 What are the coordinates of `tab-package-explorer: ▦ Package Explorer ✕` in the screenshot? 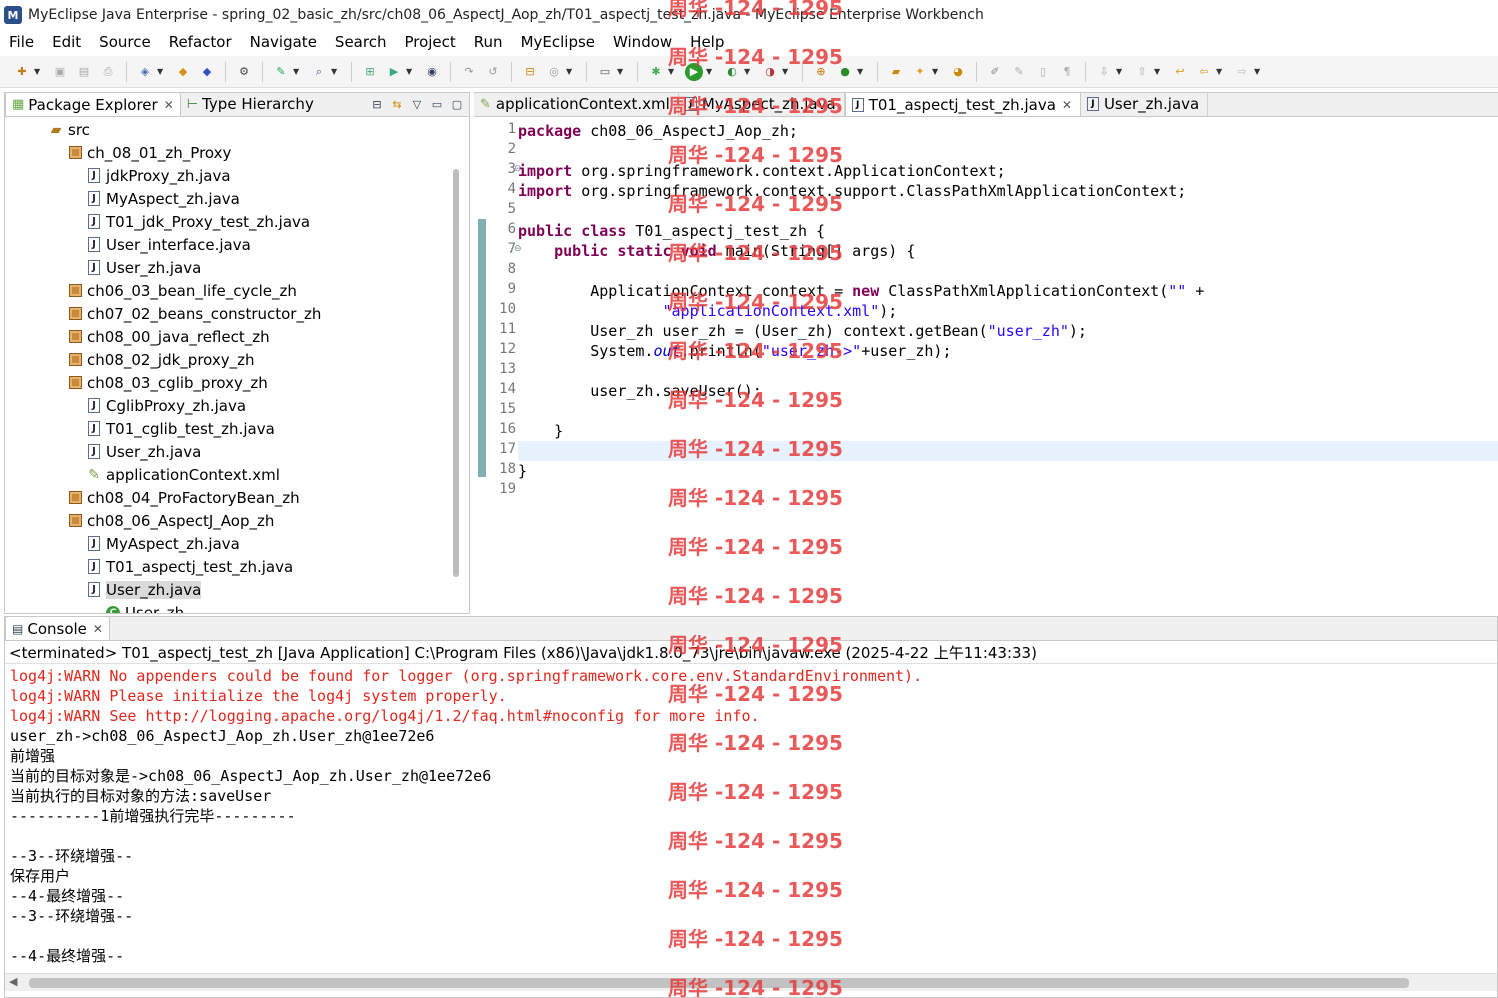 It's located at (93, 104).